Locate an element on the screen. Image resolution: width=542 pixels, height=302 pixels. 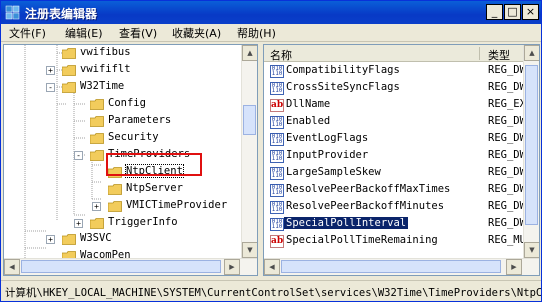
tree-item-label: vwififlt is located at coordinates (105, 69).